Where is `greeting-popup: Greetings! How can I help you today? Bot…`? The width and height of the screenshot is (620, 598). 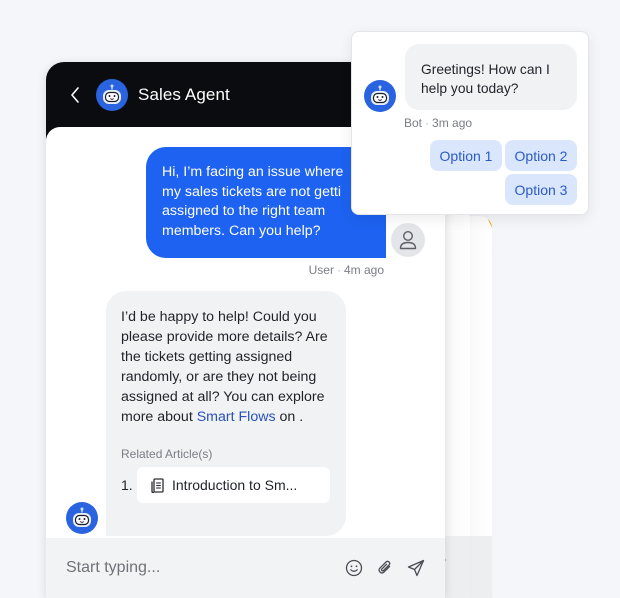 greeting-popup: Greetings! How can I help you today? Bot… is located at coordinates (470, 123).